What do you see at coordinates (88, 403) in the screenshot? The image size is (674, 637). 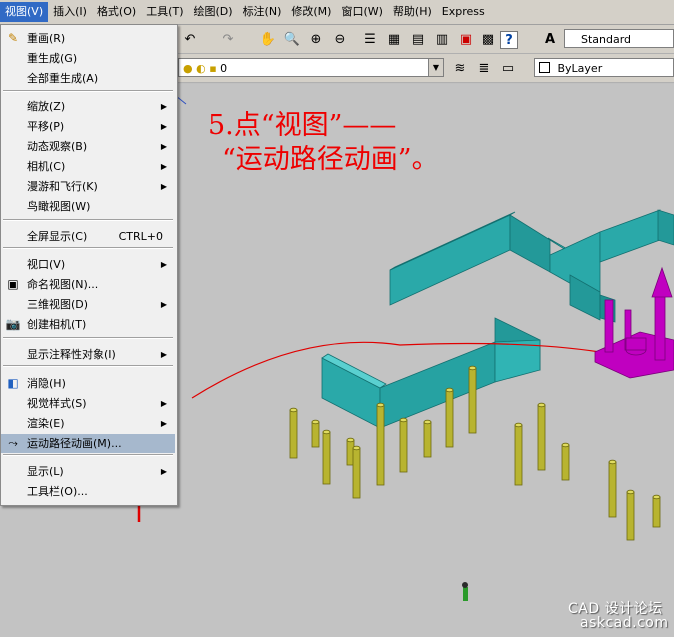 I see `menu-item: 视觉样式(S) ▶` at bounding box center [88, 403].